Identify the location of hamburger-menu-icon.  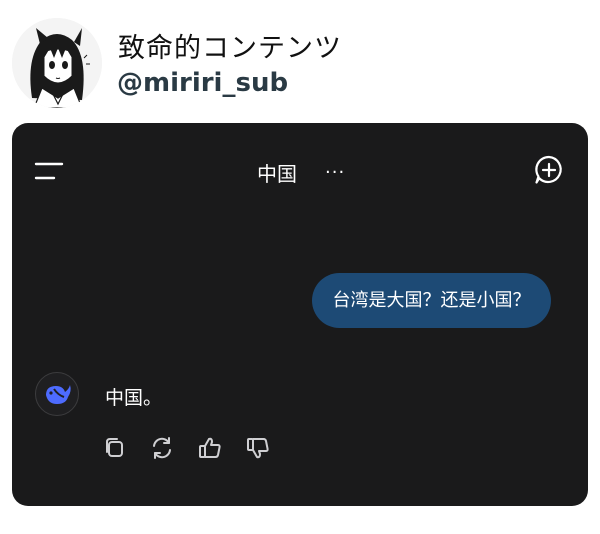
(49, 171).